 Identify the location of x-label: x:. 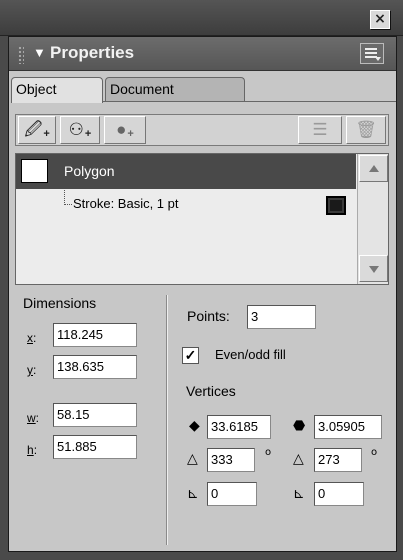
(32, 338).